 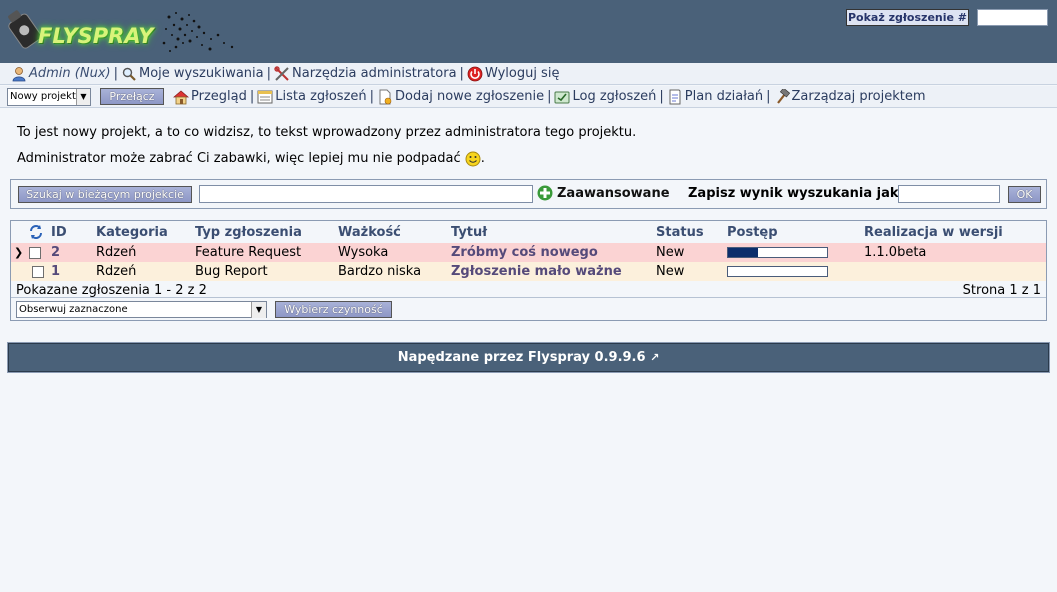 I want to click on admin-tools-link: Narzędzia administratora, so click(x=365, y=73).